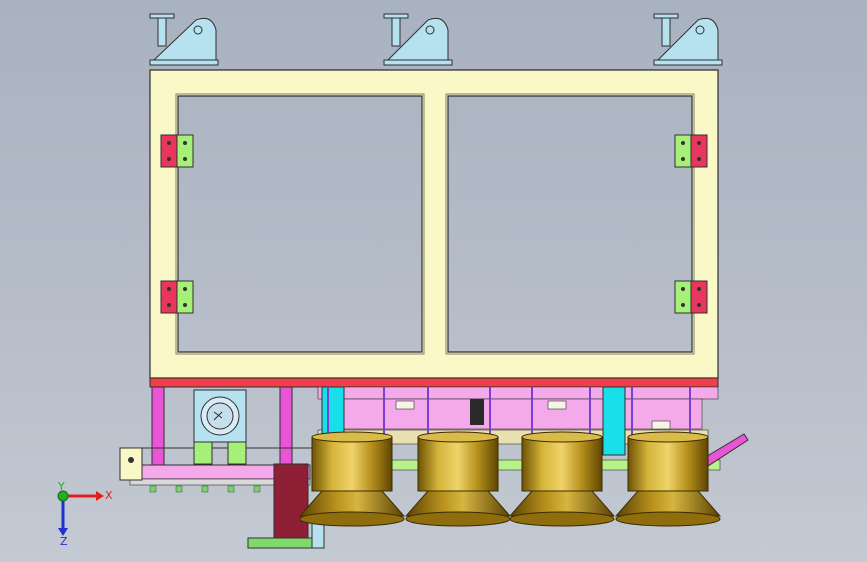  Describe the element at coordinates (109, 495) in the screenshot. I see `x-axis-label: X` at that location.